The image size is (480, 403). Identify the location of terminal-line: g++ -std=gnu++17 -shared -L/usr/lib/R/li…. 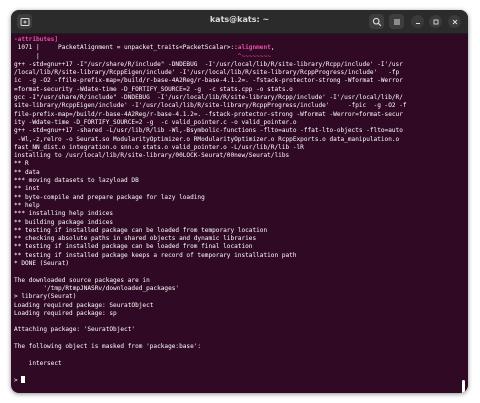
(208, 131).